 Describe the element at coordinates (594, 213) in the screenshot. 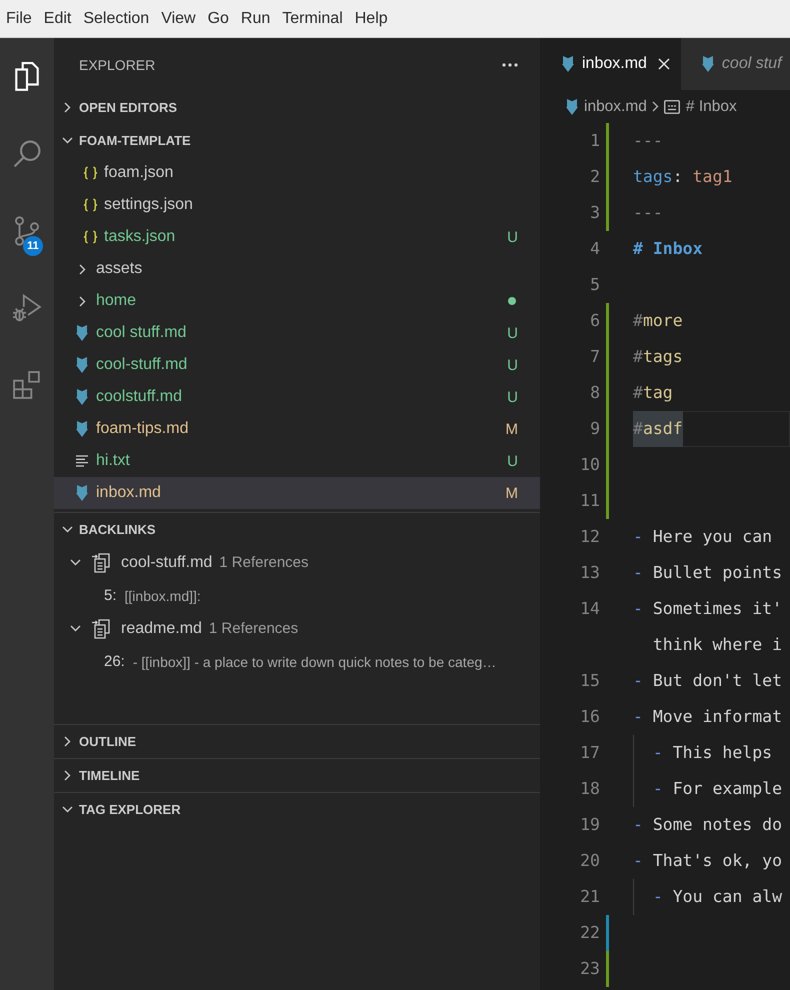

I see `line-number: 3` at that location.